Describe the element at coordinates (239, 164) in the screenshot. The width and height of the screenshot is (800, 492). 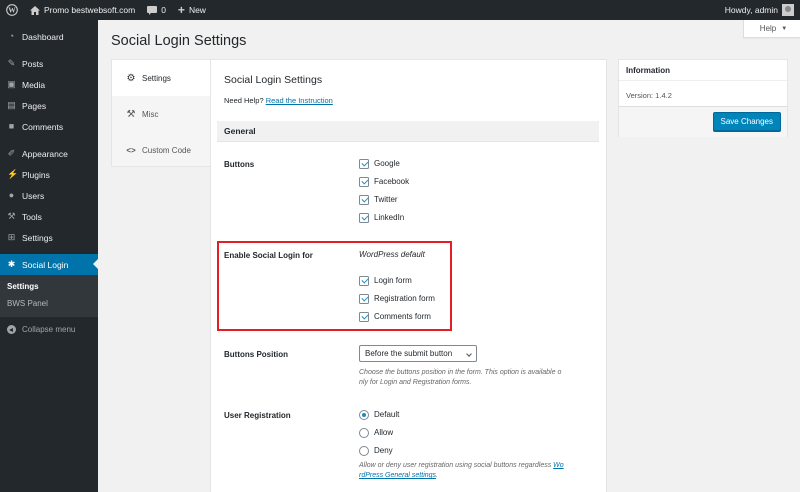
I see `buttons-label: Buttons` at that location.